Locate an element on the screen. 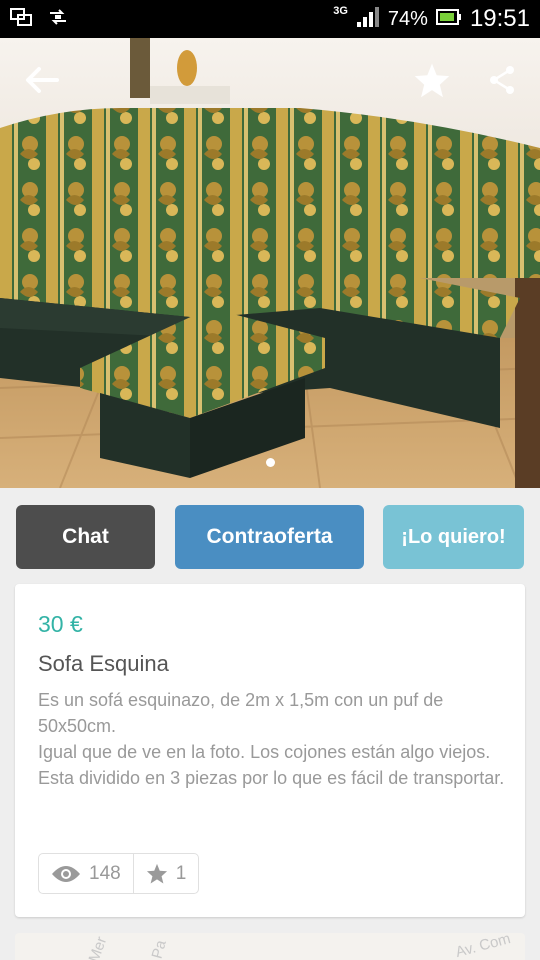  back-arrow-icon is located at coordinates (42, 80).